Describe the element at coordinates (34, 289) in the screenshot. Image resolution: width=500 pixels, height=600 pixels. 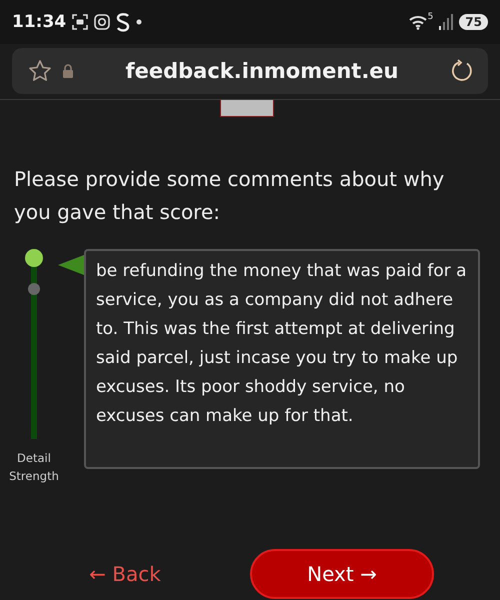
I see `slider-notch` at that location.